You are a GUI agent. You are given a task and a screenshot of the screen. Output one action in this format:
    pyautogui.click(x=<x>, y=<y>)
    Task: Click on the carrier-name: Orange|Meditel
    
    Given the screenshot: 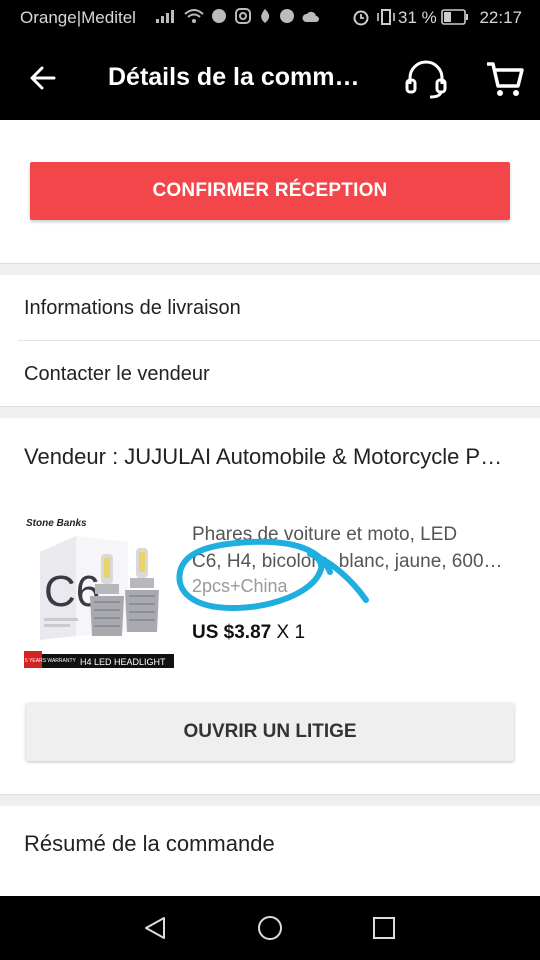 What is the action you would take?
    pyautogui.click(x=78, y=17)
    